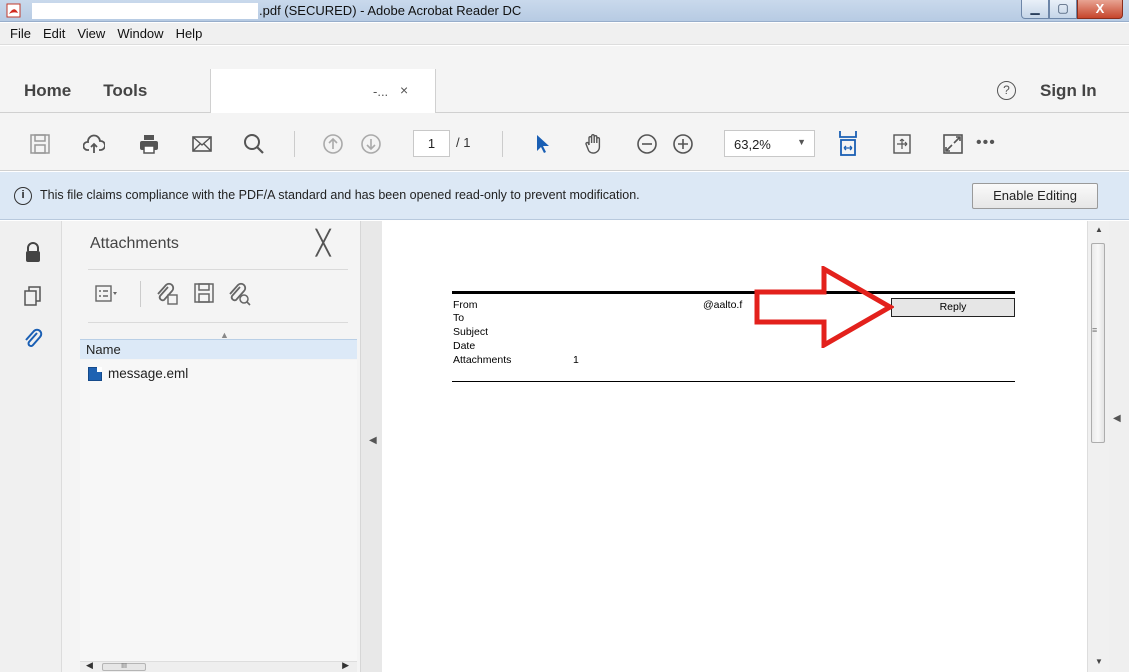  Describe the element at coordinates (148, 373) in the screenshot. I see `file-name: message.eml` at that location.